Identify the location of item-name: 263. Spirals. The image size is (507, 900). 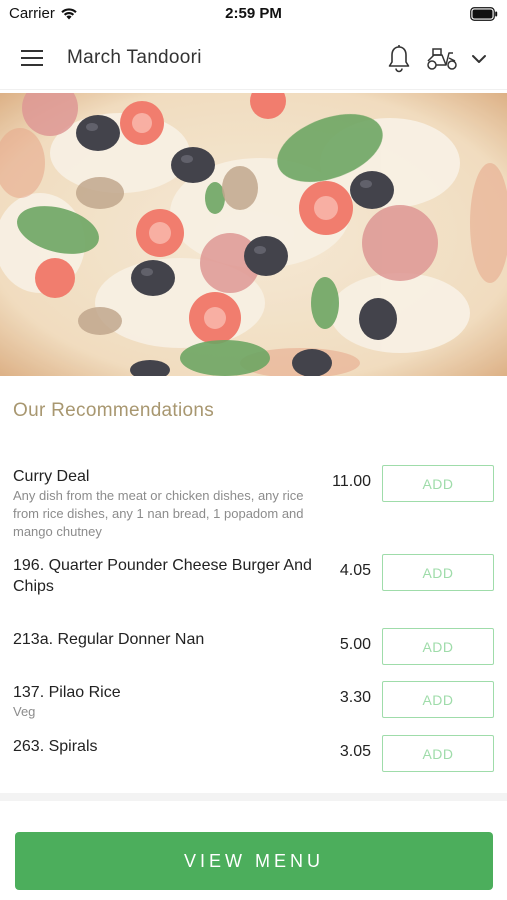
(55, 746).